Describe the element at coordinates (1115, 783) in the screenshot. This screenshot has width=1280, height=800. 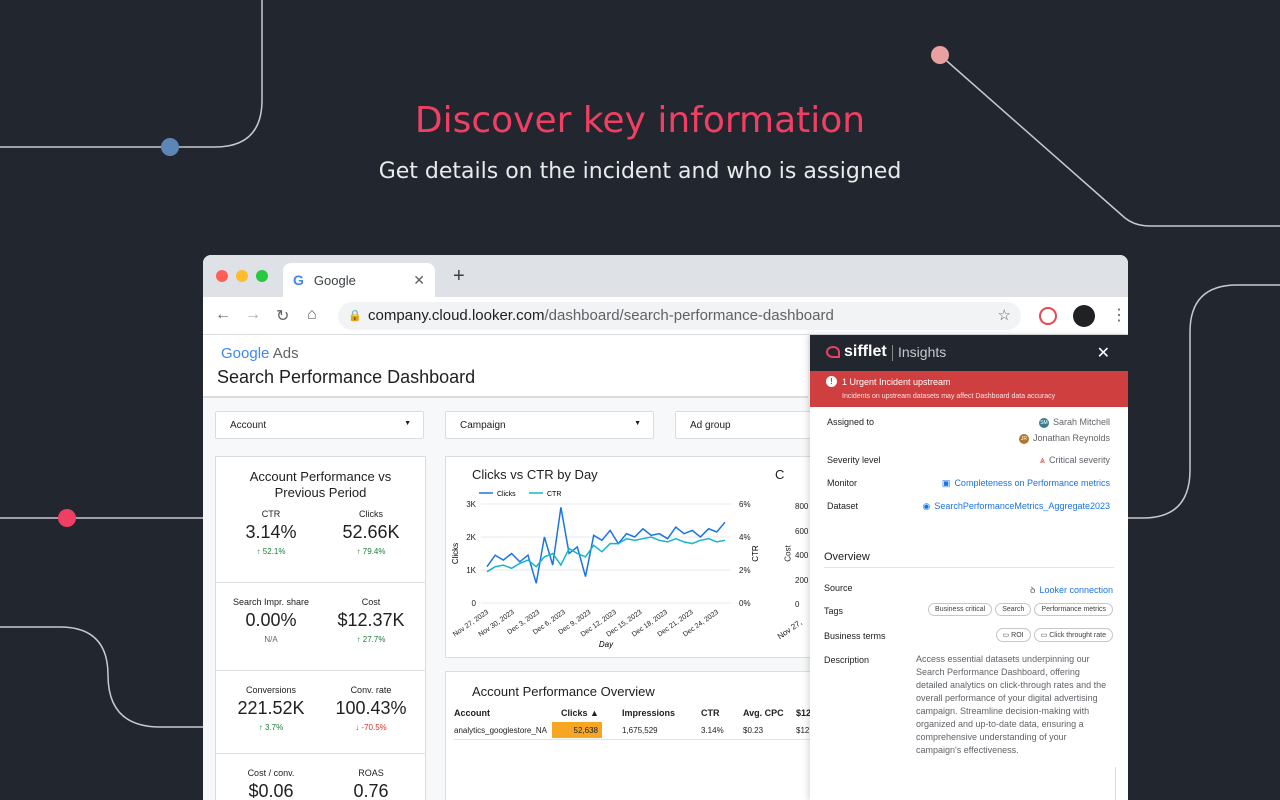
I see `scrollbar` at that location.